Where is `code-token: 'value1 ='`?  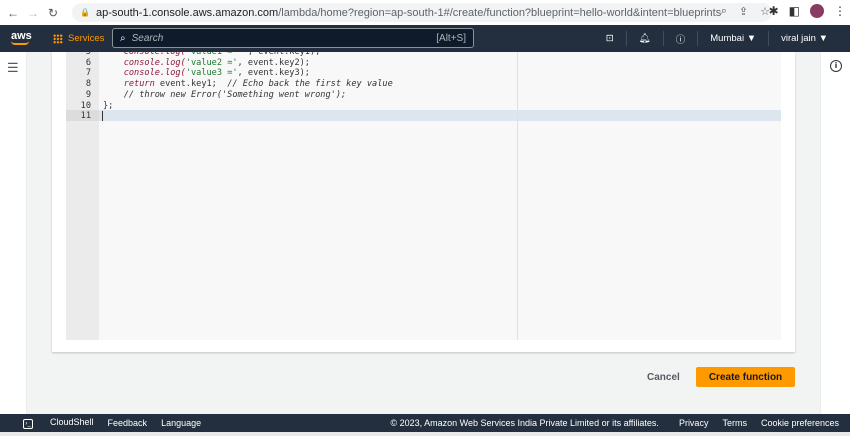
code-token: 'value1 =' is located at coordinates (211, 54).